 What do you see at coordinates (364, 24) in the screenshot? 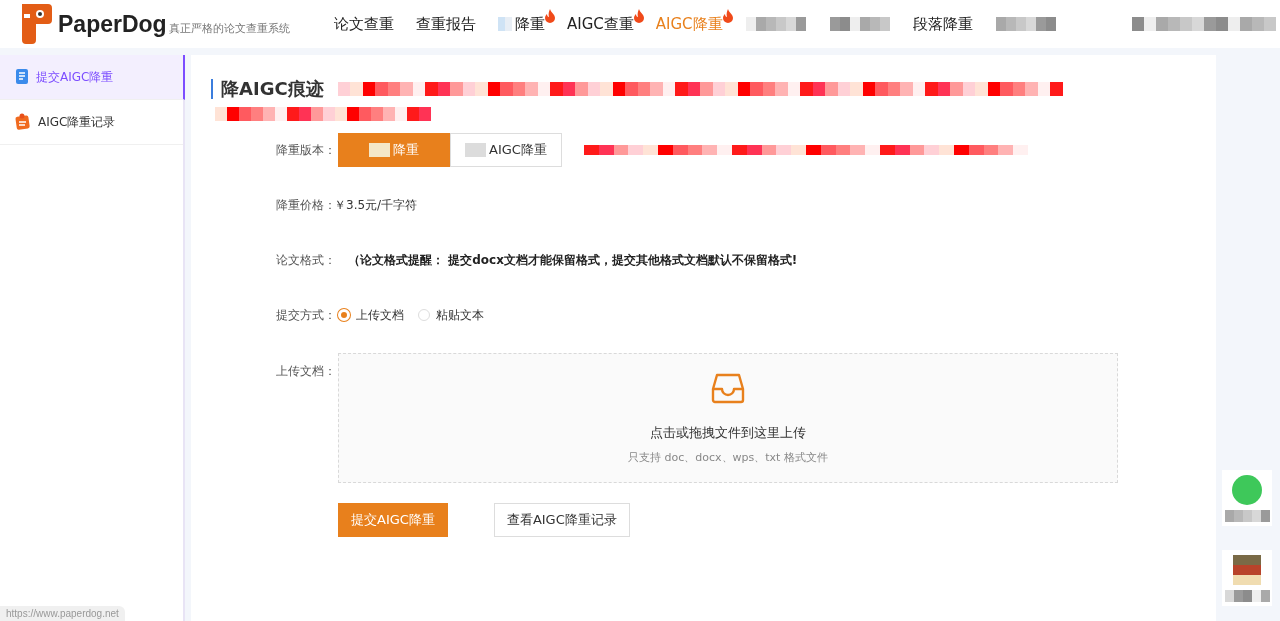
I see `nav-tab: 论文查重` at bounding box center [364, 24].